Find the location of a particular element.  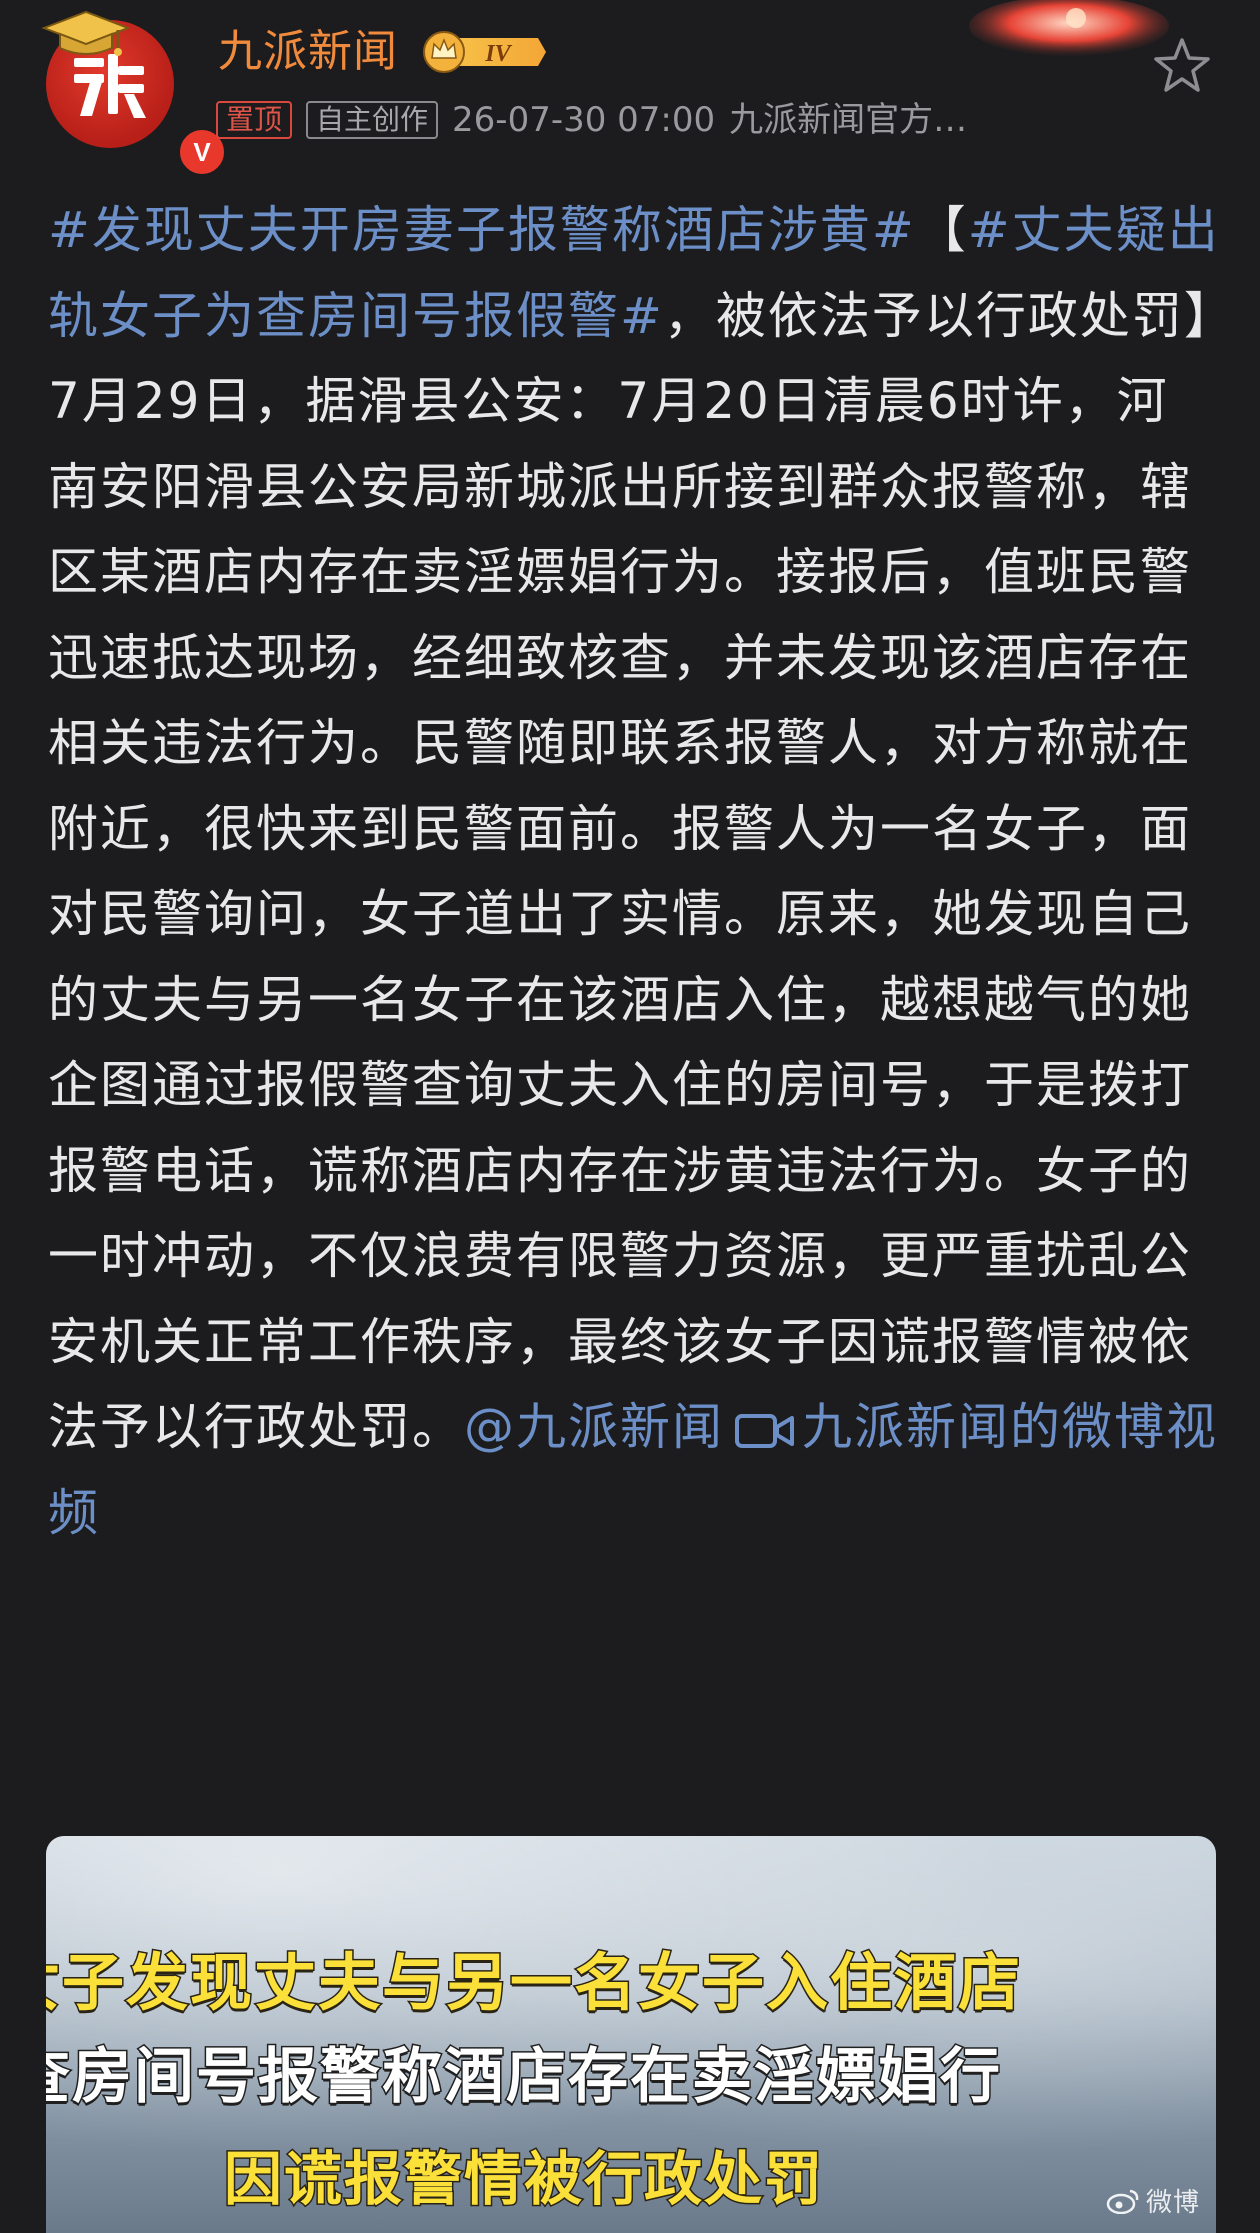

favorite-star-icon is located at coordinates (1182, 66).